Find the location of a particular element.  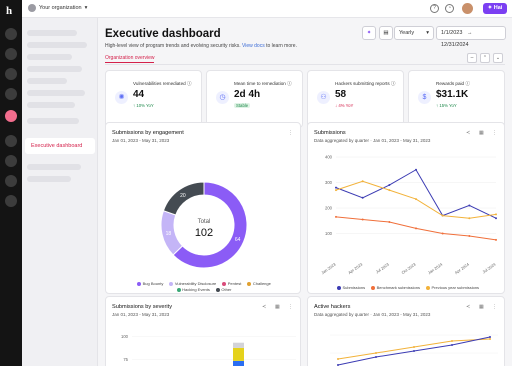

legend-item: Pentest is located at coordinates (231, 283).